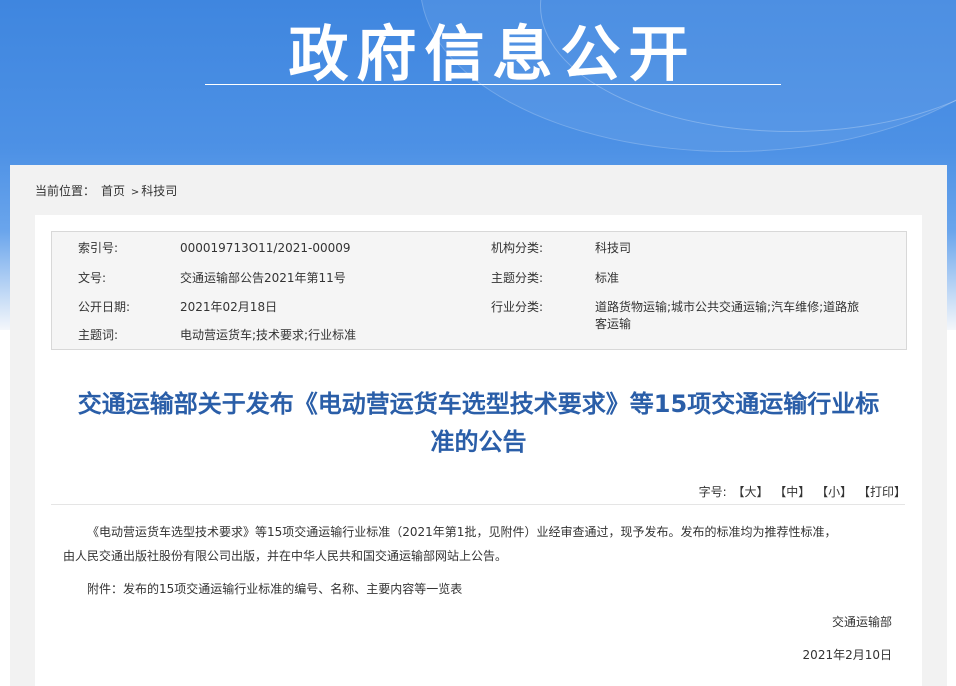  Describe the element at coordinates (65, 191) in the screenshot. I see `breadcrumb-label: 当前位置：` at that location.